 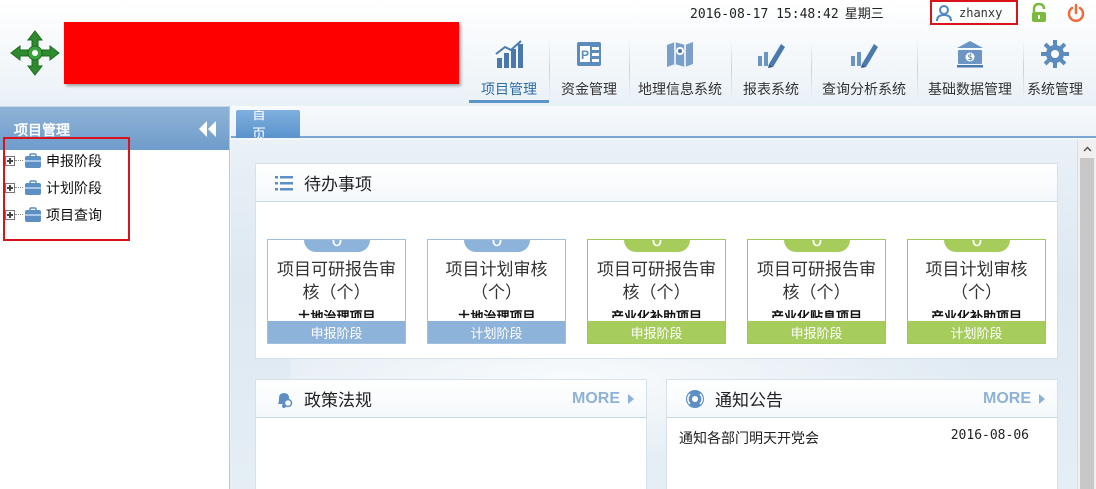 What do you see at coordinates (261, 53) in the screenshot?
I see `redacted-banner` at bounding box center [261, 53].